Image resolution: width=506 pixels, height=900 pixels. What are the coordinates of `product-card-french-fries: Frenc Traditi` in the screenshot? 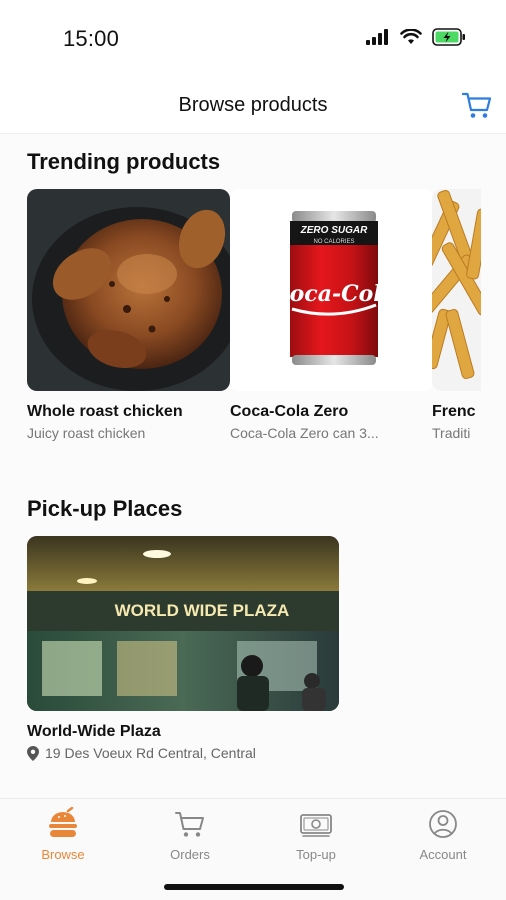 It's located at (456, 315).